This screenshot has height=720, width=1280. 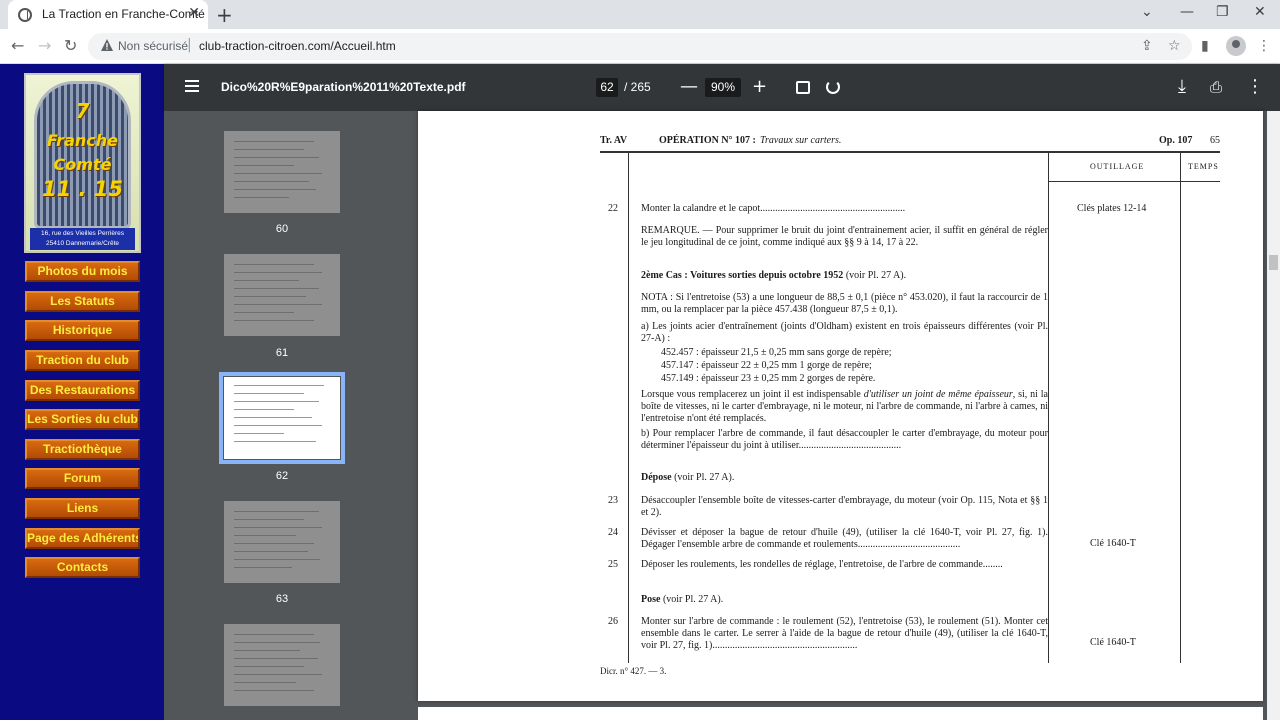 What do you see at coordinates (82, 478) in the screenshot?
I see `nav-forum: Forum` at bounding box center [82, 478].